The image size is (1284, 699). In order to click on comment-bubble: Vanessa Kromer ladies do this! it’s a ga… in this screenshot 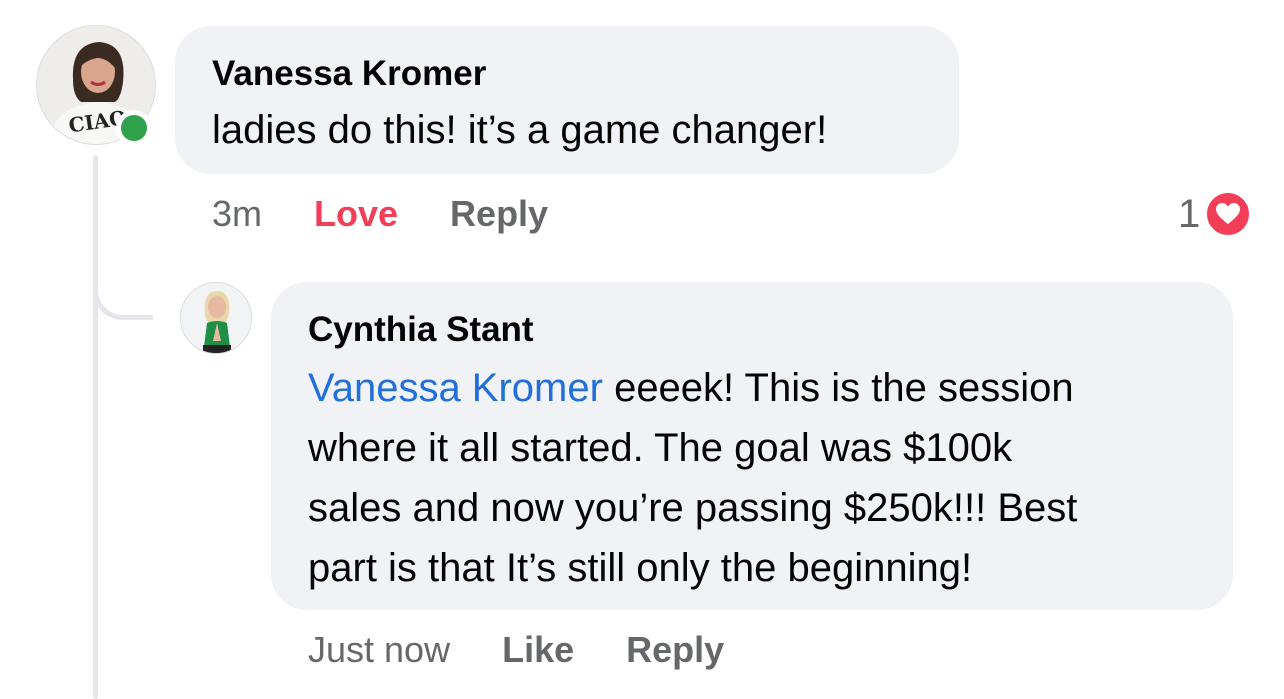, I will do `click(567, 100)`.